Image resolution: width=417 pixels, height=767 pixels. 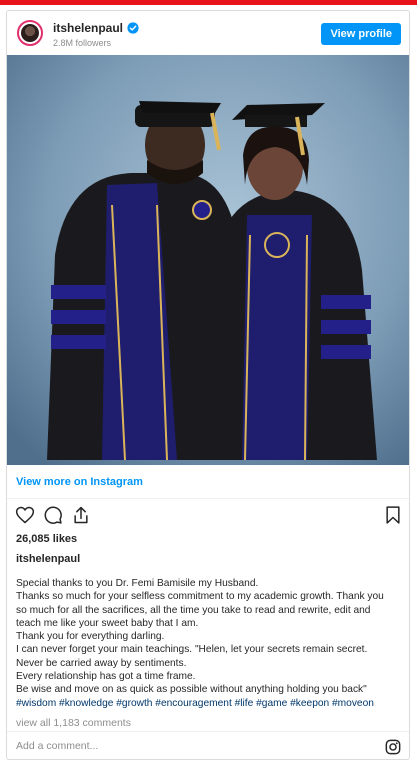 I want to click on add-comment-input, so click(x=166, y=746).